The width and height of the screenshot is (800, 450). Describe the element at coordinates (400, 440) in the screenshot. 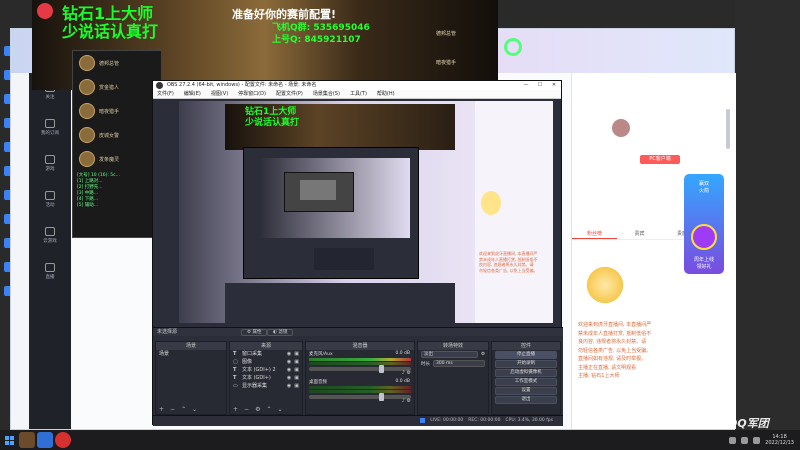

I see `taskbar: 14:18 2022/12/13` at that location.